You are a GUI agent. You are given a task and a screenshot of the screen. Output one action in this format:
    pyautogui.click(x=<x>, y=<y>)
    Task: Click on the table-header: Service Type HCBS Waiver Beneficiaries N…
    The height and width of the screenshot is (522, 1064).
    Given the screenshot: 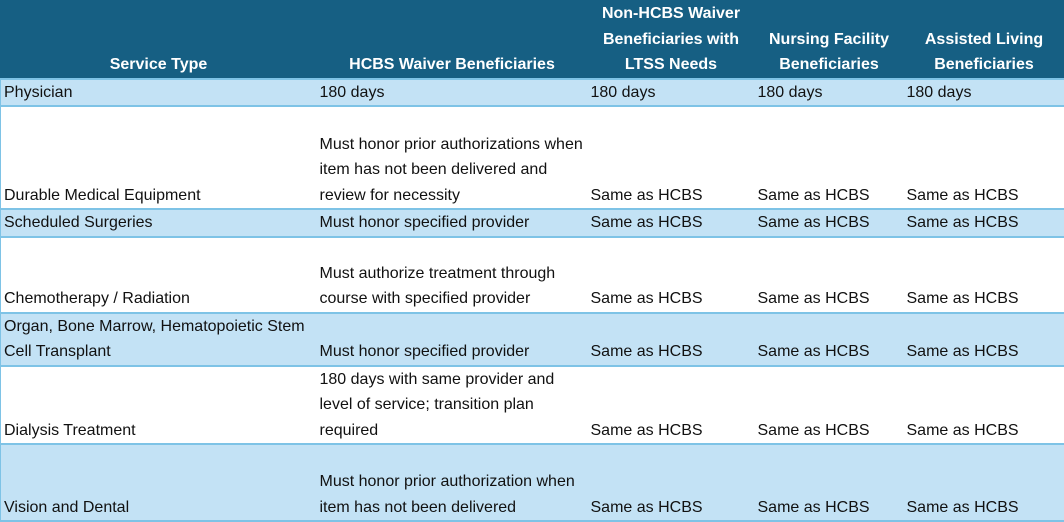 What is the action you would take?
    pyautogui.click(x=532, y=40)
    